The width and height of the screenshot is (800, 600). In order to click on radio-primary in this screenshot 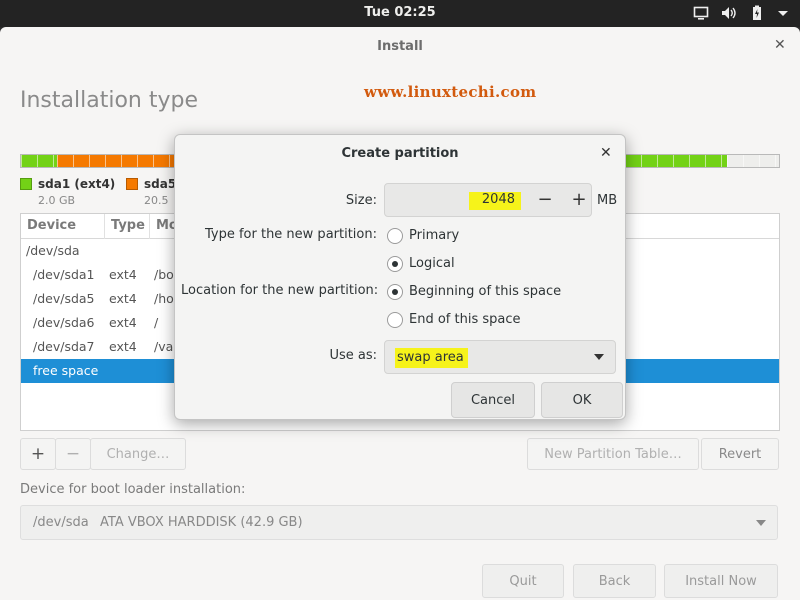, I will do `click(395, 236)`.